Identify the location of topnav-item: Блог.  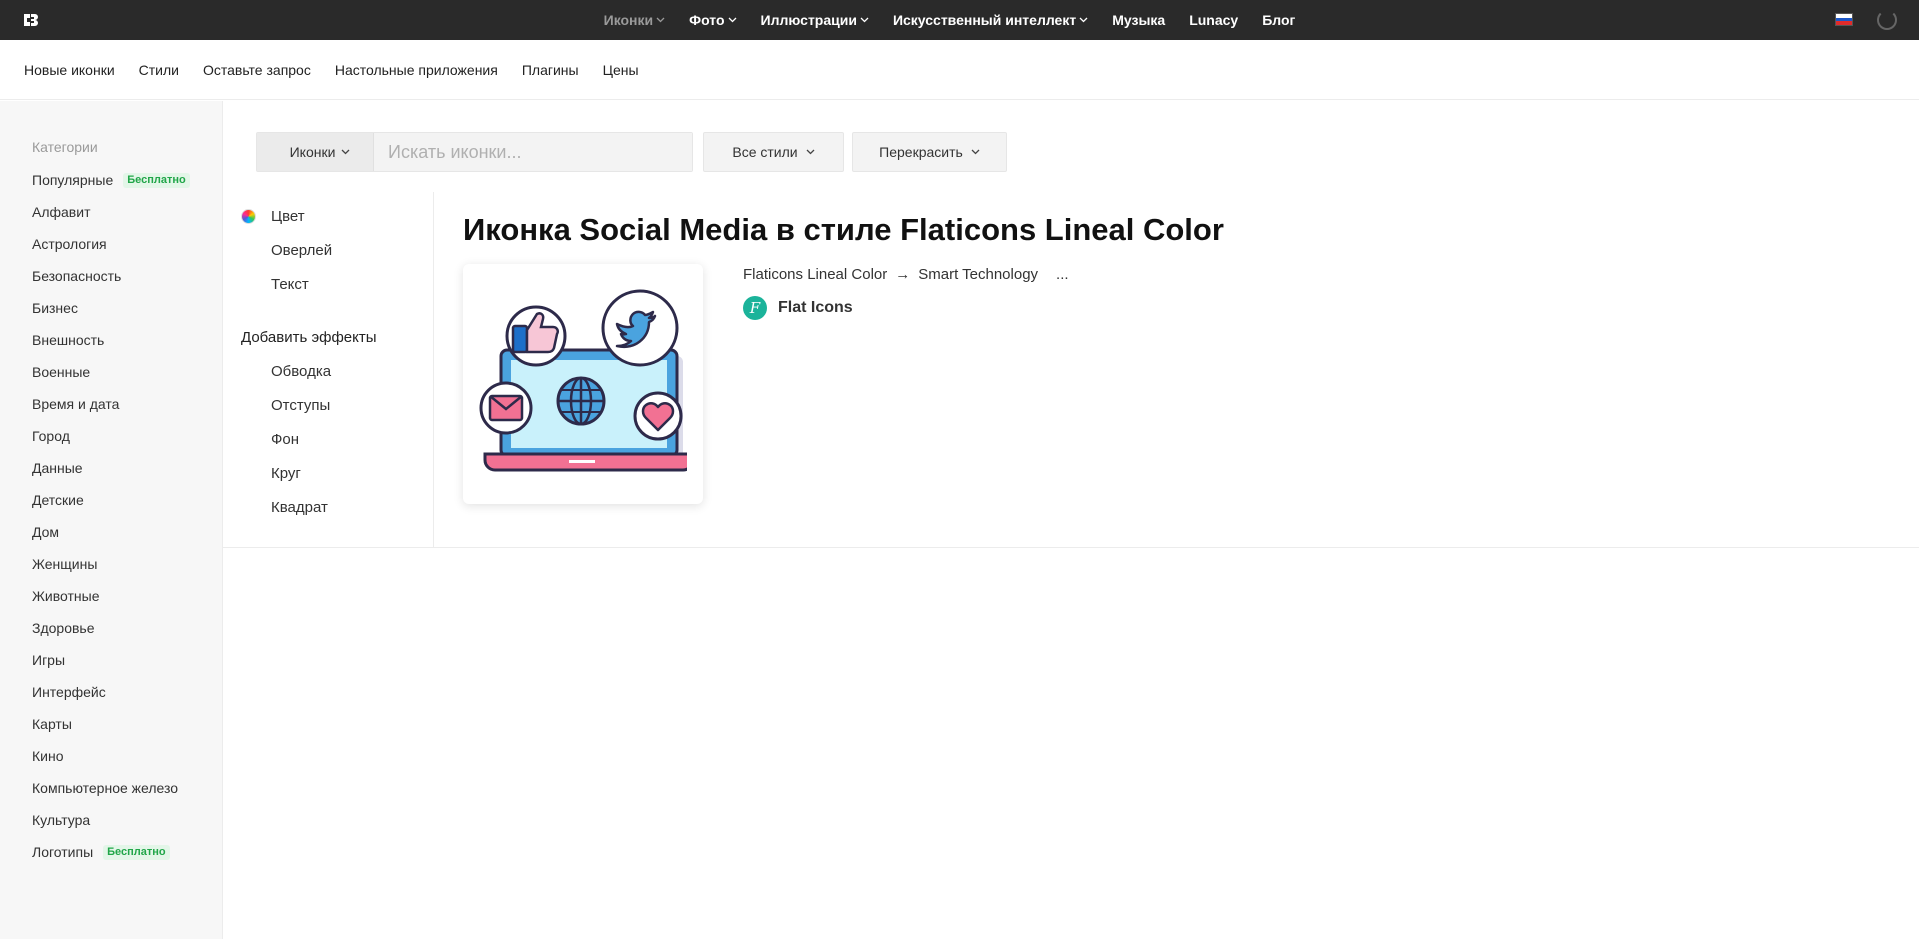
(1278, 20).